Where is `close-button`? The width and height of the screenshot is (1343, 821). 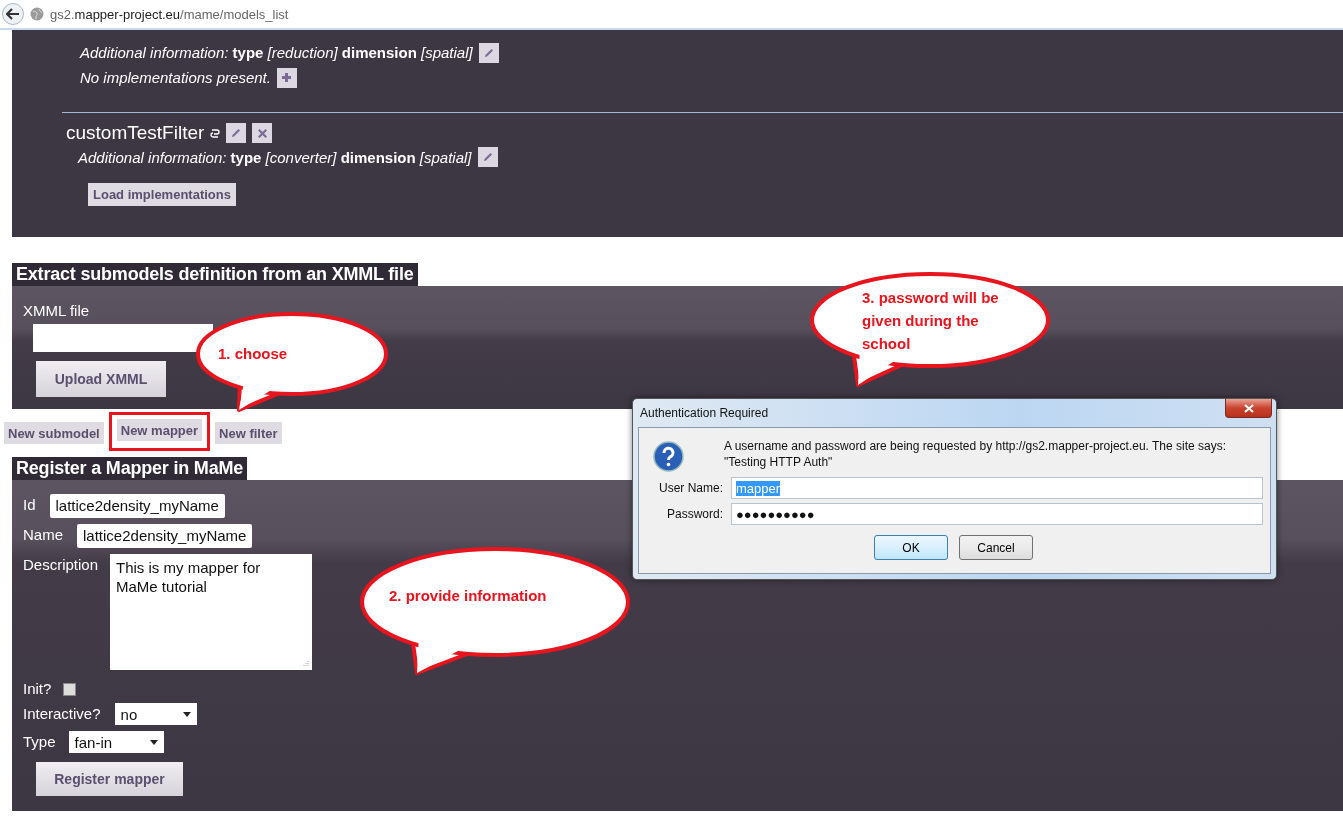
close-button is located at coordinates (1248, 408).